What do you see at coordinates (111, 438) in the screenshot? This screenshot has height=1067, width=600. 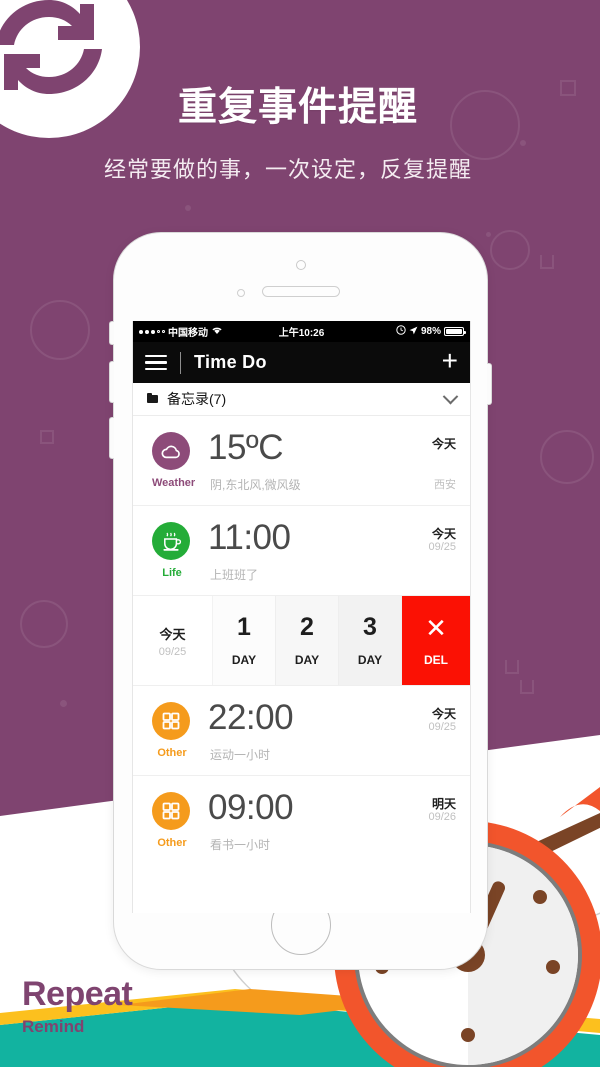 I see `volume-down-button` at bounding box center [111, 438].